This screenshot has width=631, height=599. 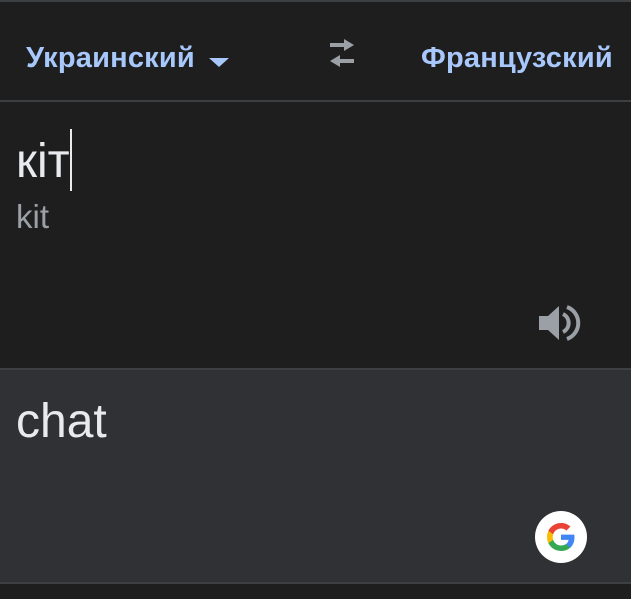 I want to click on volume-icon, so click(x=560, y=323).